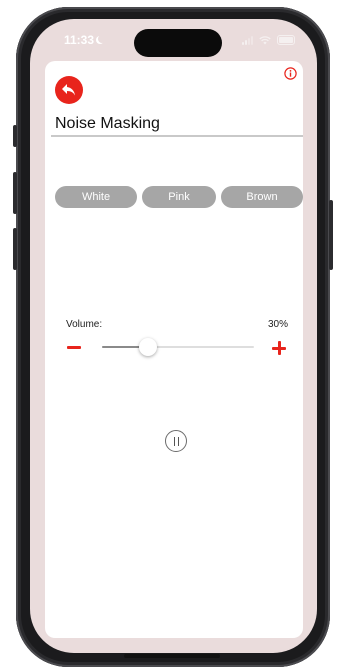 This screenshot has width=343, height=672. Describe the element at coordinates (265, 39) in the screenshot. I see `wifi-icon` at that location.